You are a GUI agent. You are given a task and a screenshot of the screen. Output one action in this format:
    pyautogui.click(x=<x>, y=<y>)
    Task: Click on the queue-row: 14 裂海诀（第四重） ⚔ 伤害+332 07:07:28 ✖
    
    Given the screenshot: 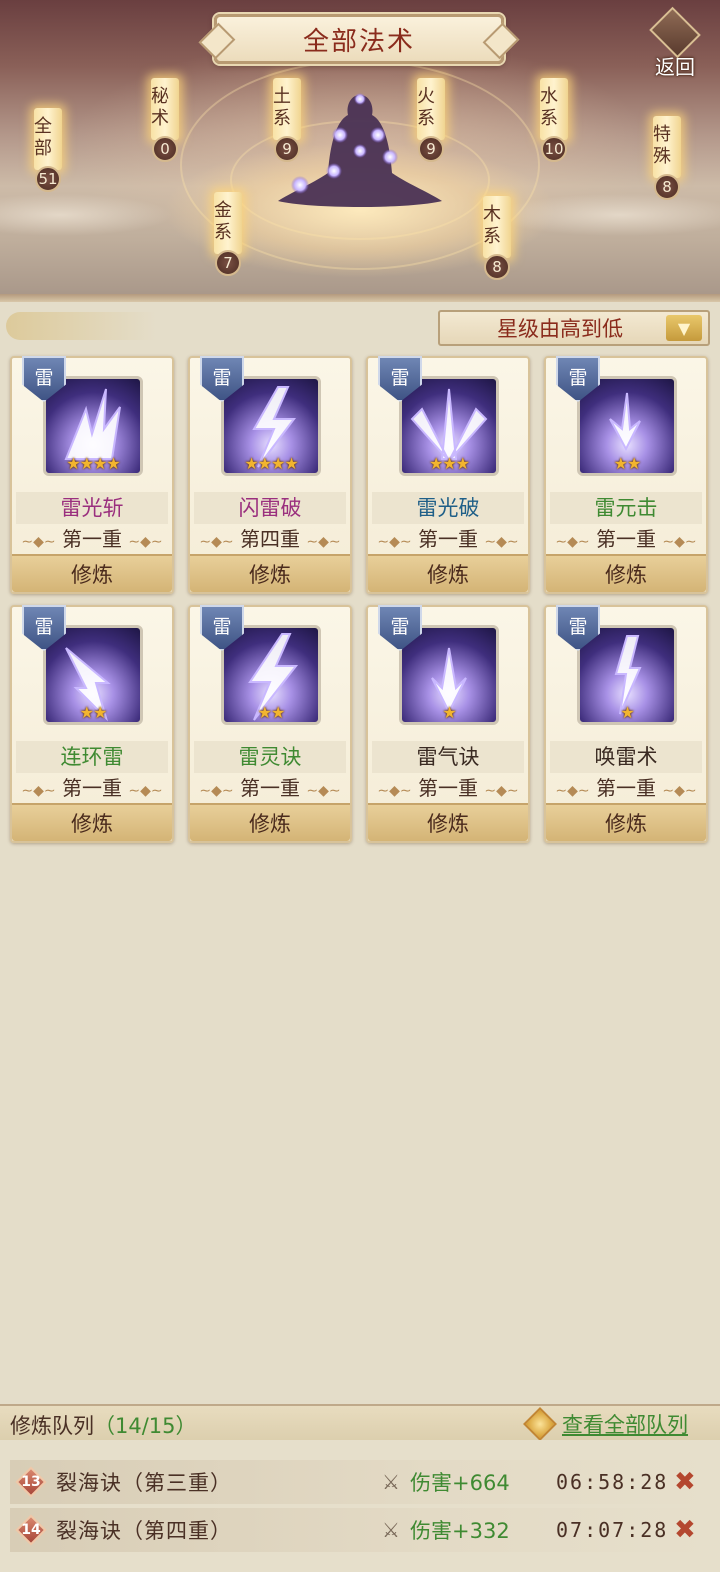 What is the action you would take?
    pyautogui.click(x=360, y=1530)
    